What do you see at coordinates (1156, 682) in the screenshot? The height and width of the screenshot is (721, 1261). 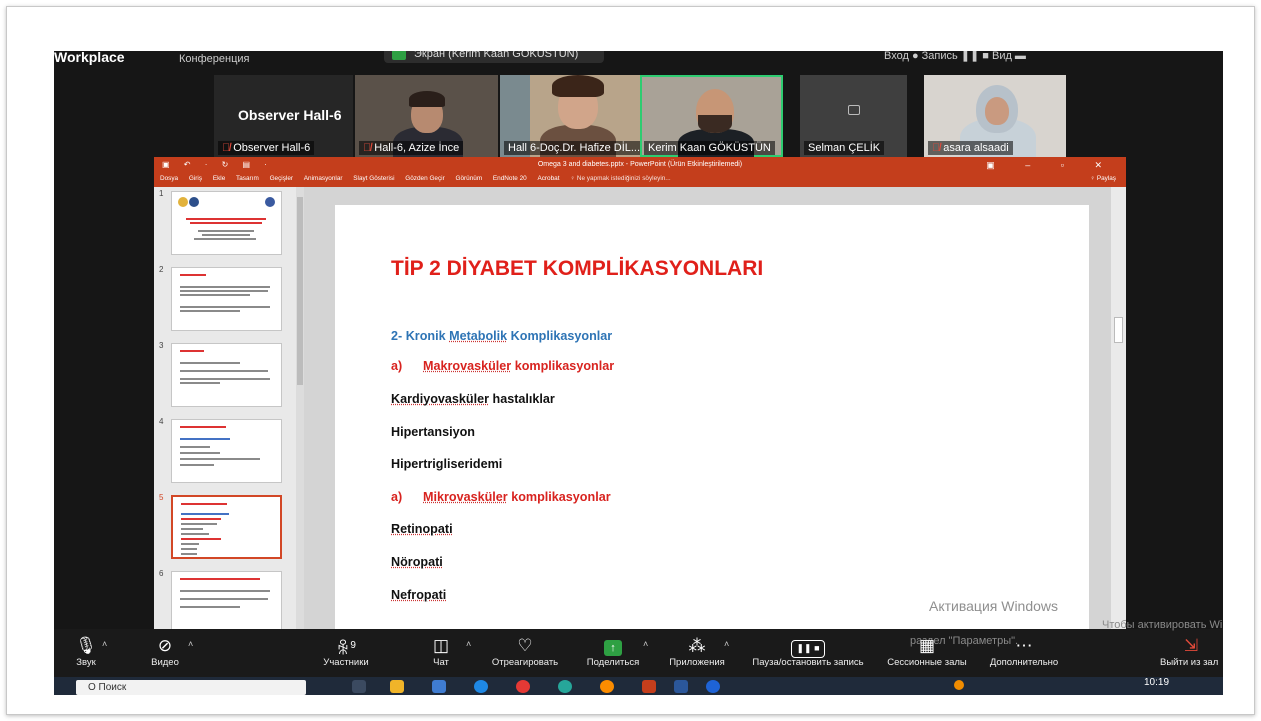 I see `taskbar-clock: 10:19` at bounding box center [1156, 682].